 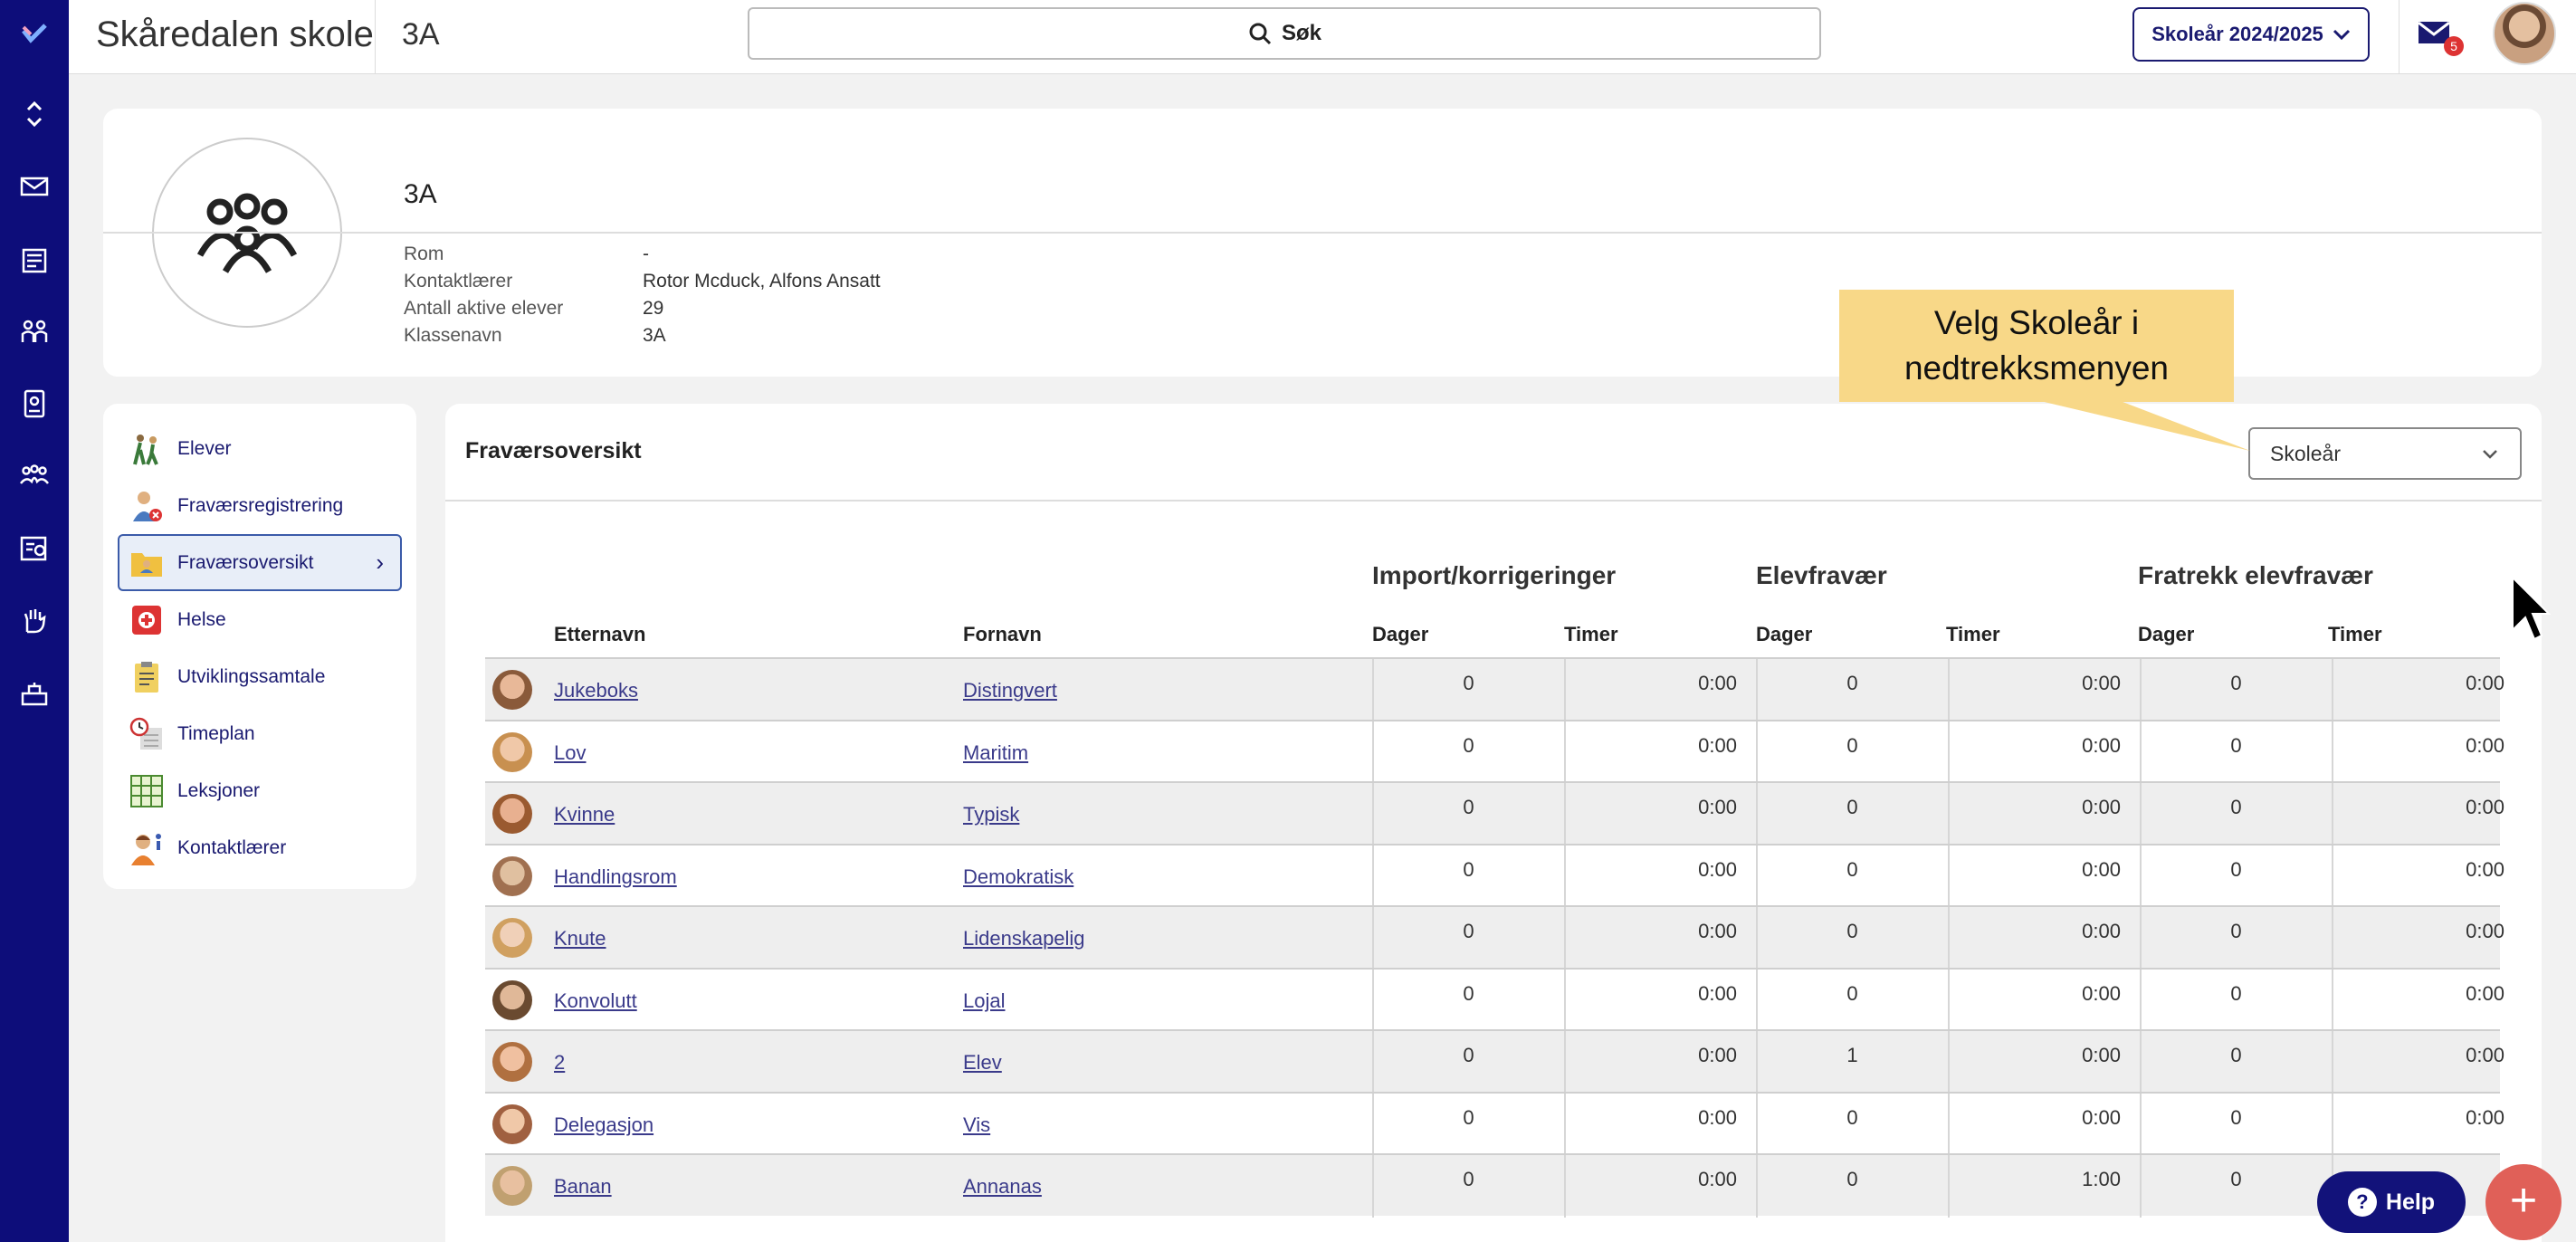 I want to click on exam-icon, so click(x=34, y=548).